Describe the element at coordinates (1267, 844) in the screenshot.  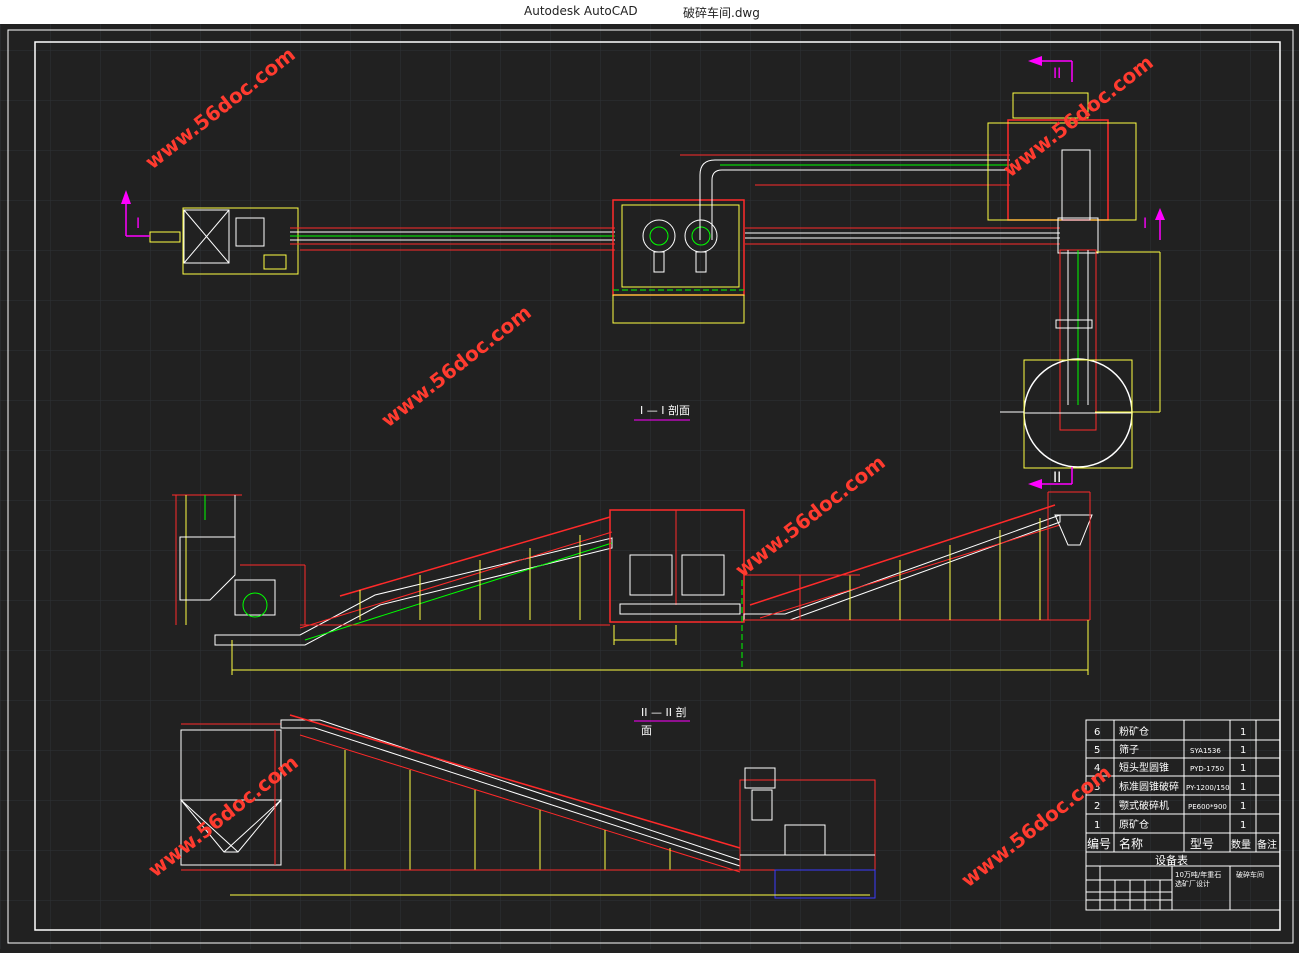
I see `header-note: 备注` at that location.